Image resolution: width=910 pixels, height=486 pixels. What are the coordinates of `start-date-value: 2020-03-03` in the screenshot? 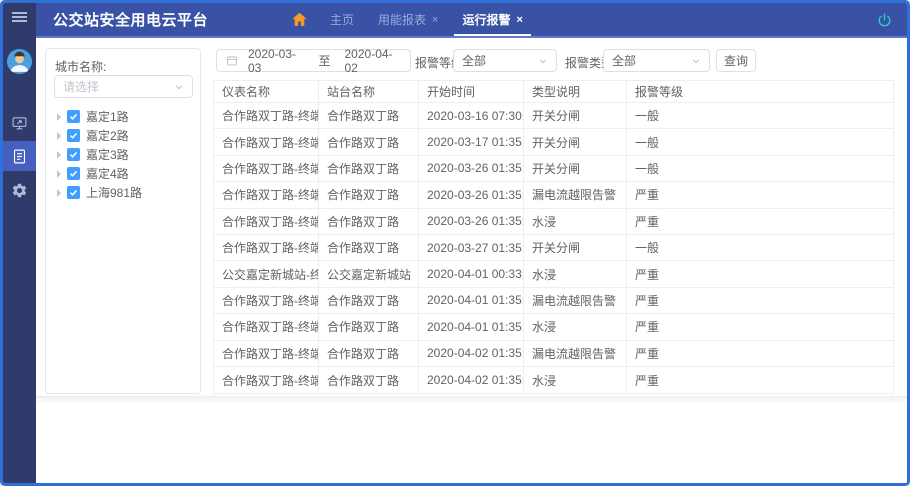 It's located at (276, 61).